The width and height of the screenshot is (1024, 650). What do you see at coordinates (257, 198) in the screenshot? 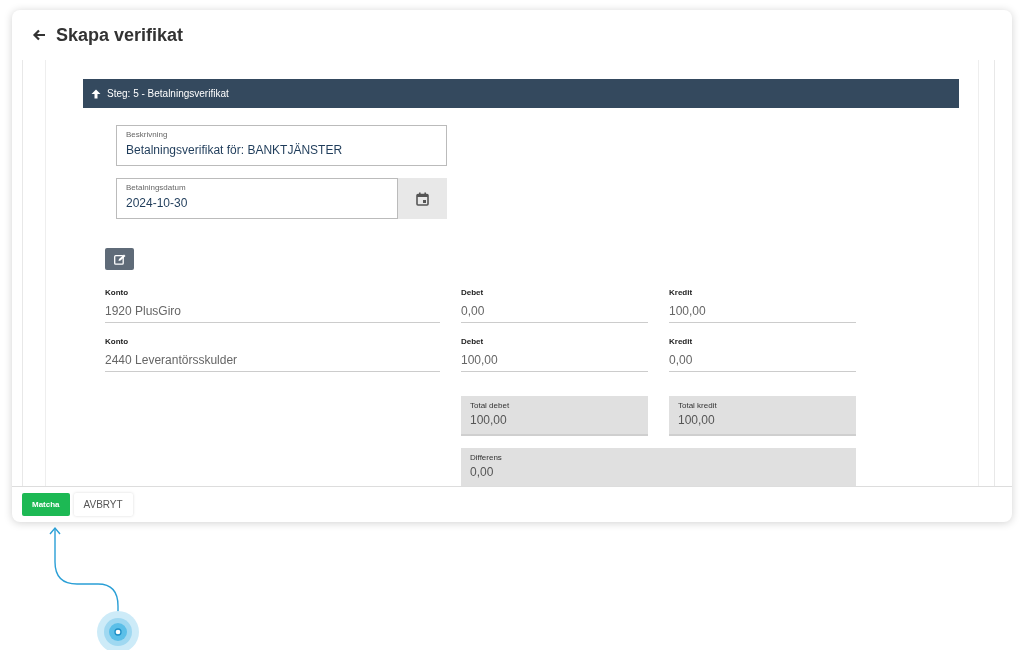
I see `date-field: Betalningsdatum 2024-10-30` at bounding box center [257, 198].